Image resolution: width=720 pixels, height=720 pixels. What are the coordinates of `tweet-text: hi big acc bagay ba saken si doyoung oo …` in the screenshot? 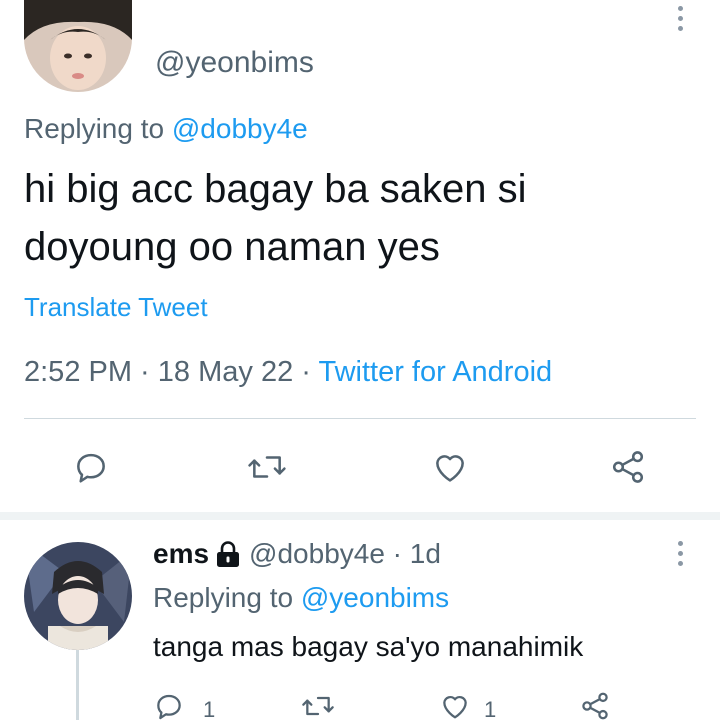 It's located at (275, 218).